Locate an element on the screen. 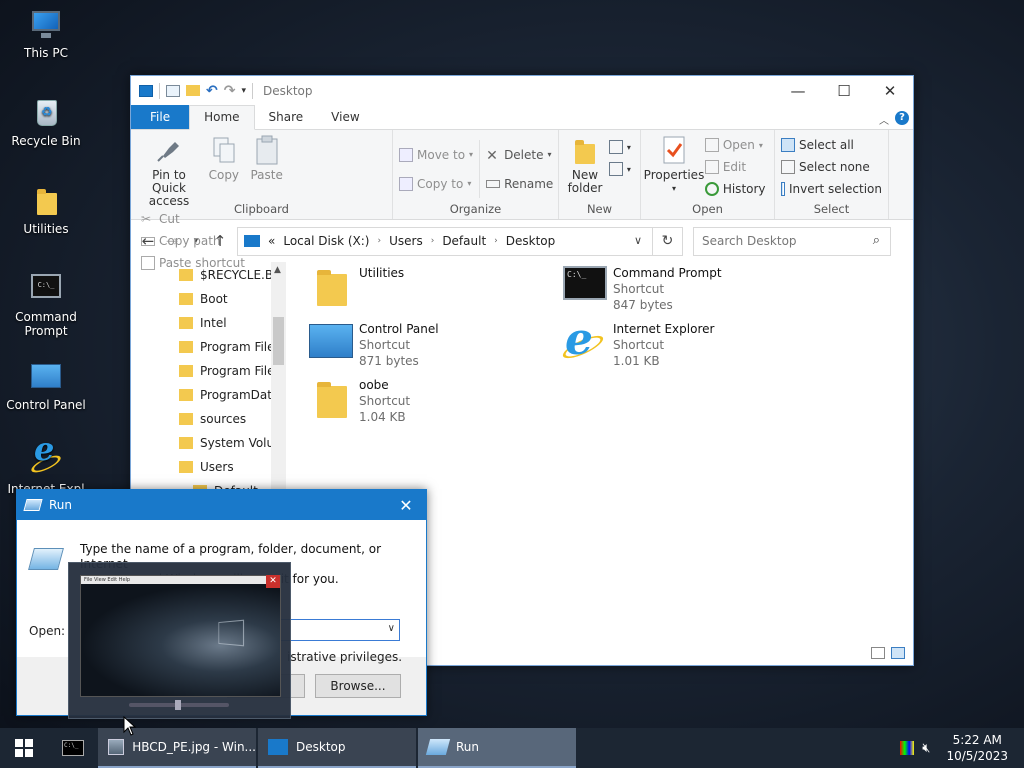  nav-item-users: Users is located at coordinates (206, 467).